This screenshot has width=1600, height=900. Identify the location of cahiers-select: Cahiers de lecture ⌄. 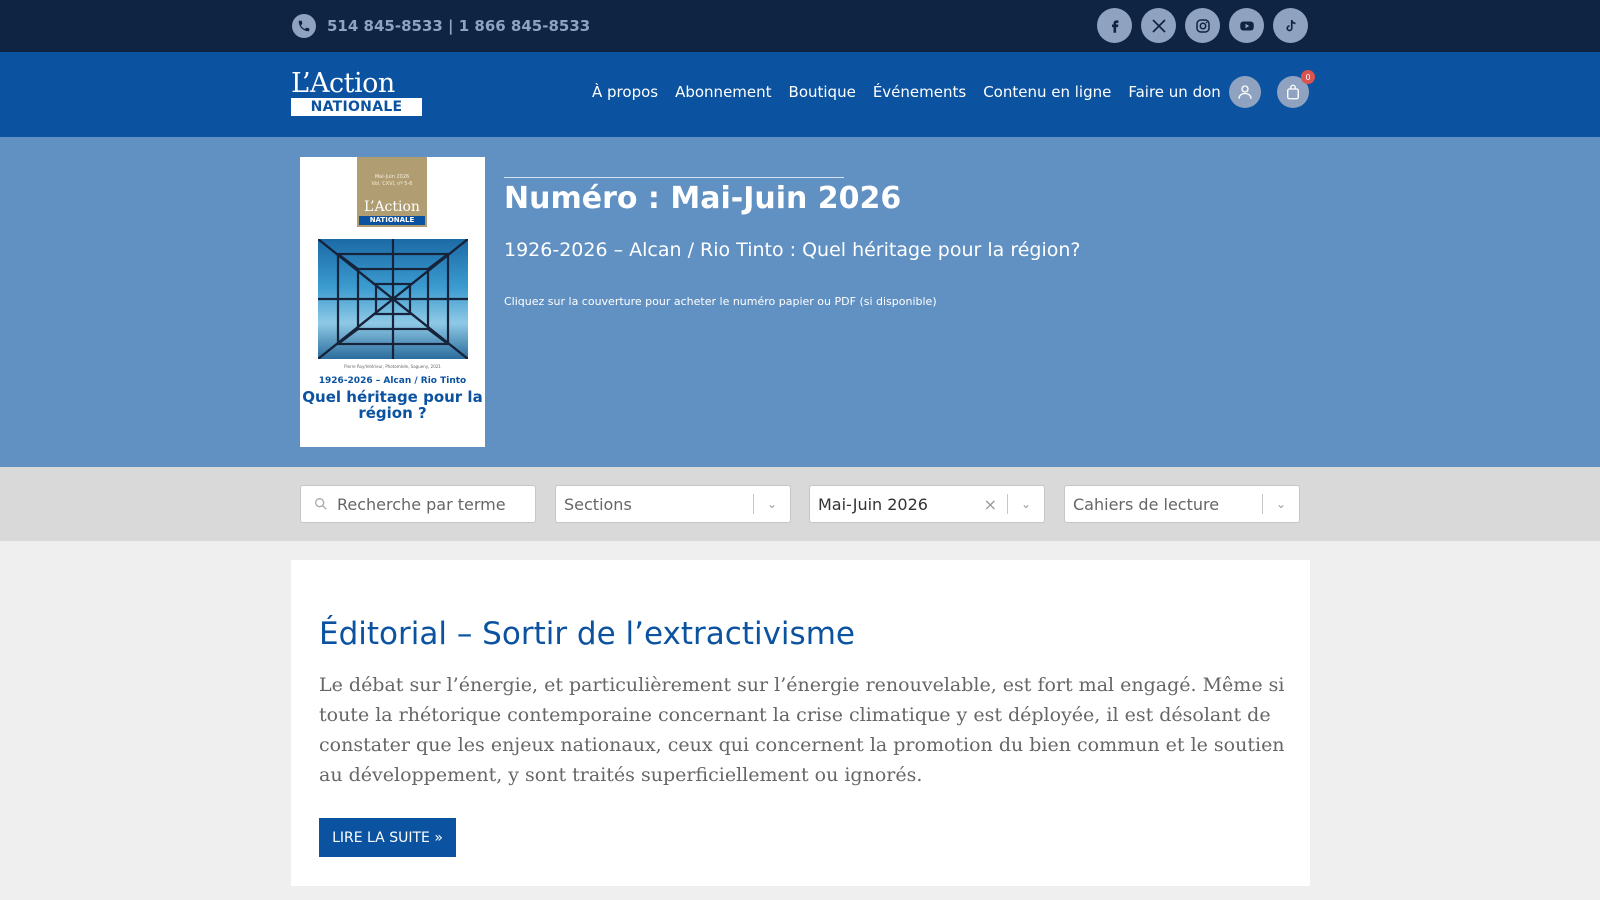
(1182, 504).